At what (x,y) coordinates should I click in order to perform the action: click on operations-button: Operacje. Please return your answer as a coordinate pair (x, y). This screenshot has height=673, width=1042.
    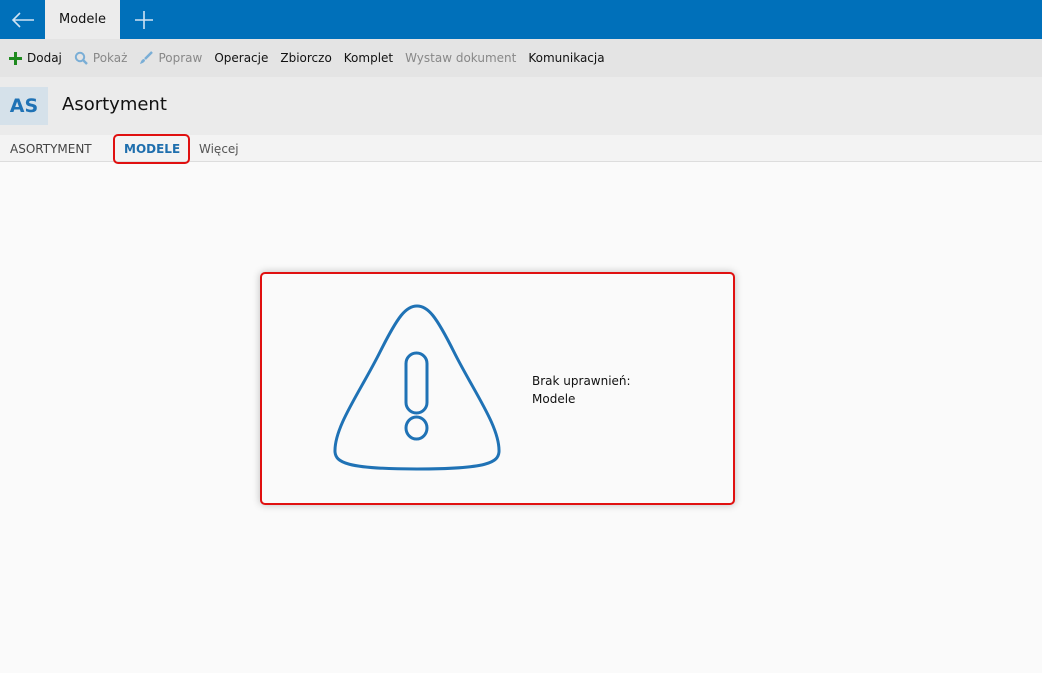
    Looking at the image, I should click on (241, 58).